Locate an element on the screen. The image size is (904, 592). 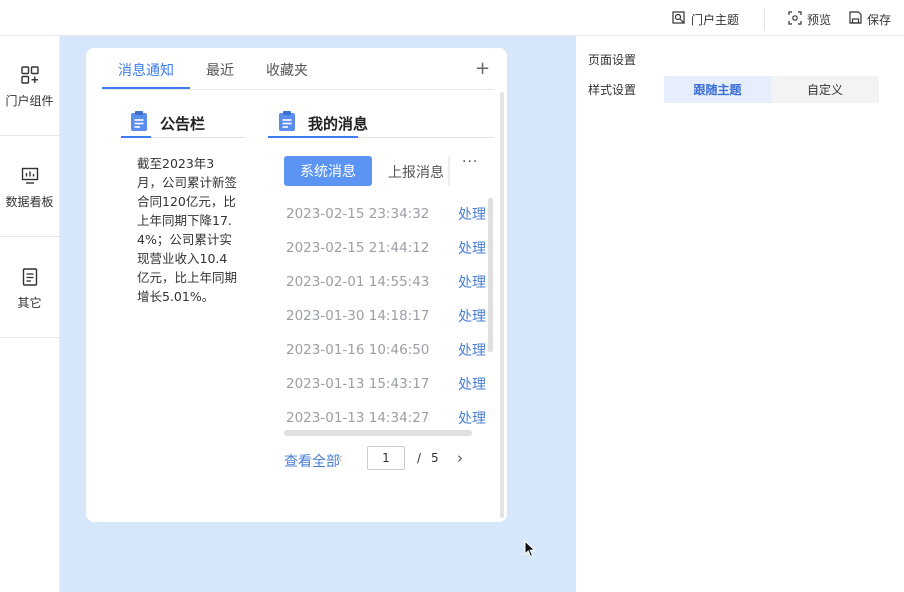
message-time: 2023-02-15 21:44:12 is located at coordinates (358, 248).